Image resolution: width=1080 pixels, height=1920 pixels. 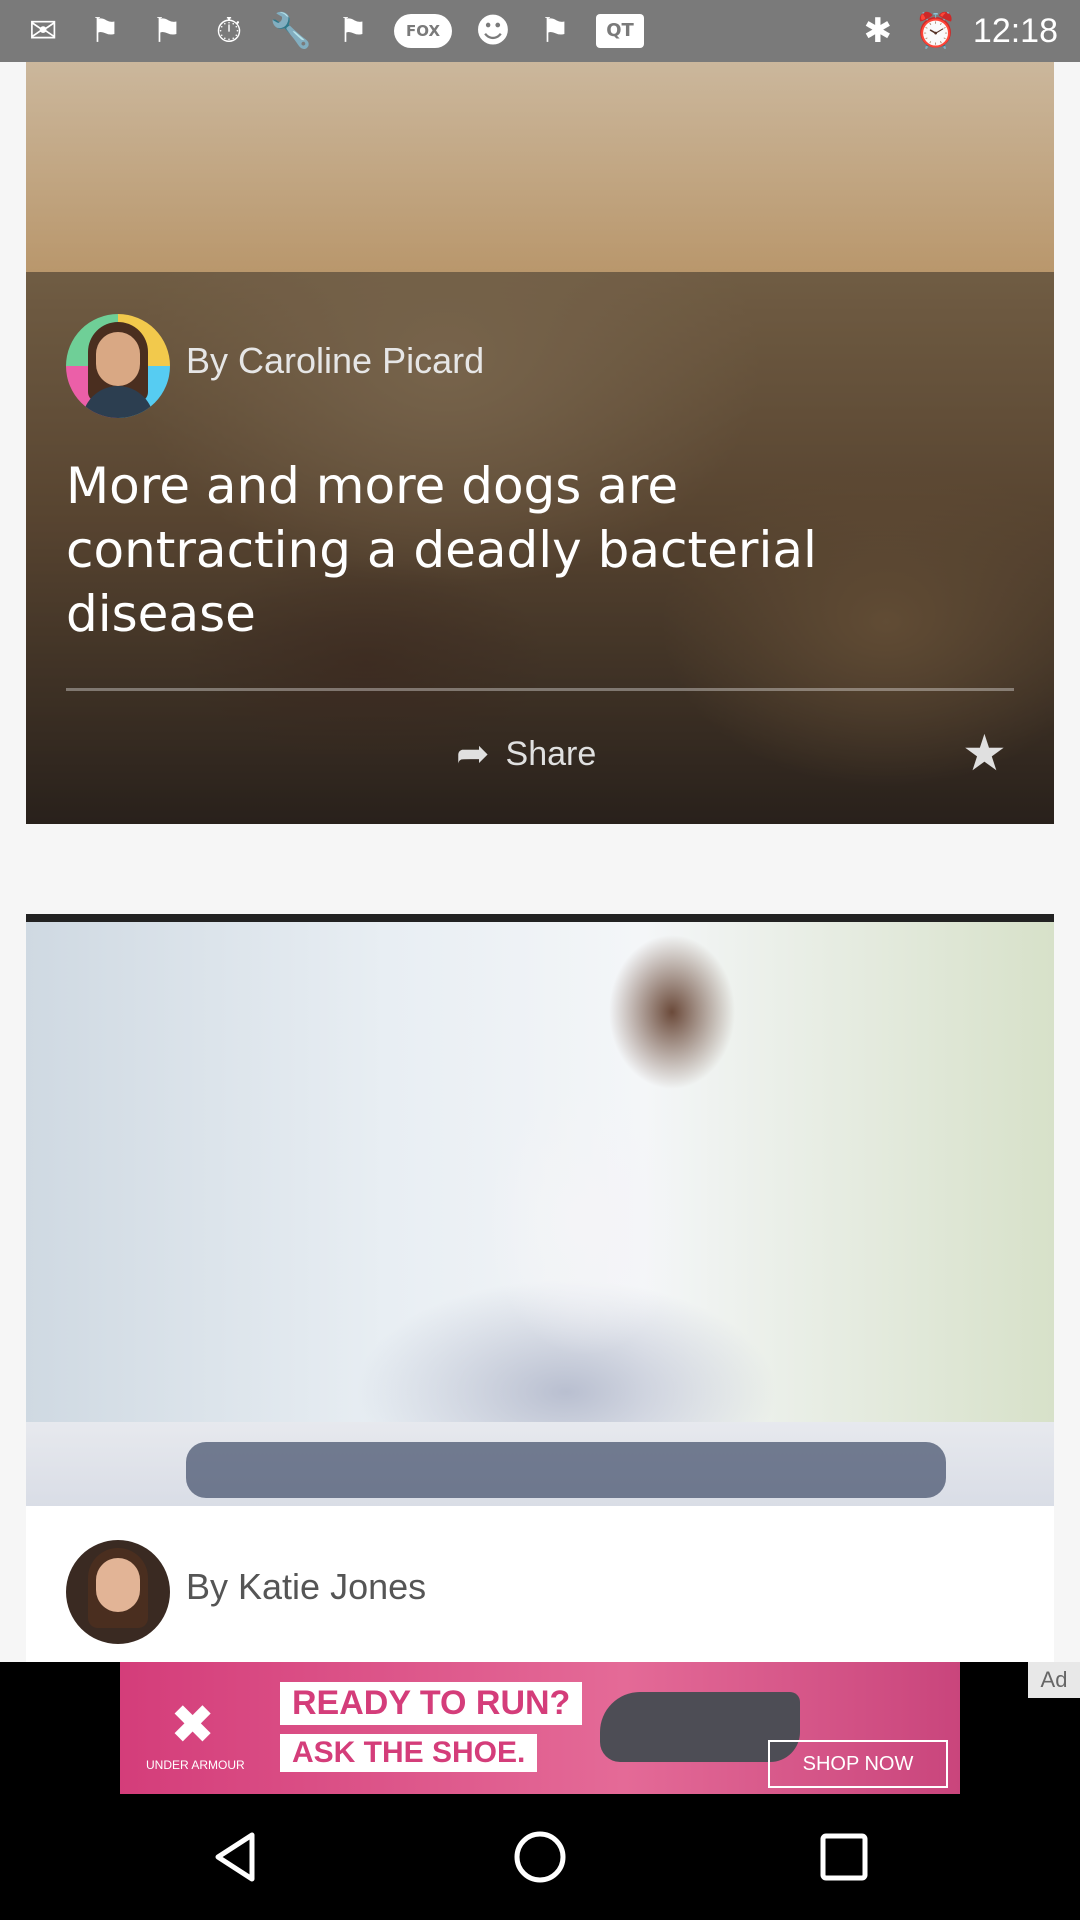 I want to click on smiley-icon: ☻, so click(x=493, y=31).